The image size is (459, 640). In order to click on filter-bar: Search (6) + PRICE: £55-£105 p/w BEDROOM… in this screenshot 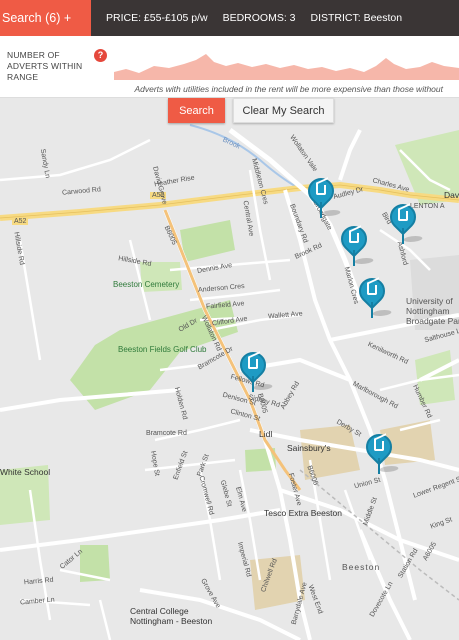, I will do `click(229, 18)`.